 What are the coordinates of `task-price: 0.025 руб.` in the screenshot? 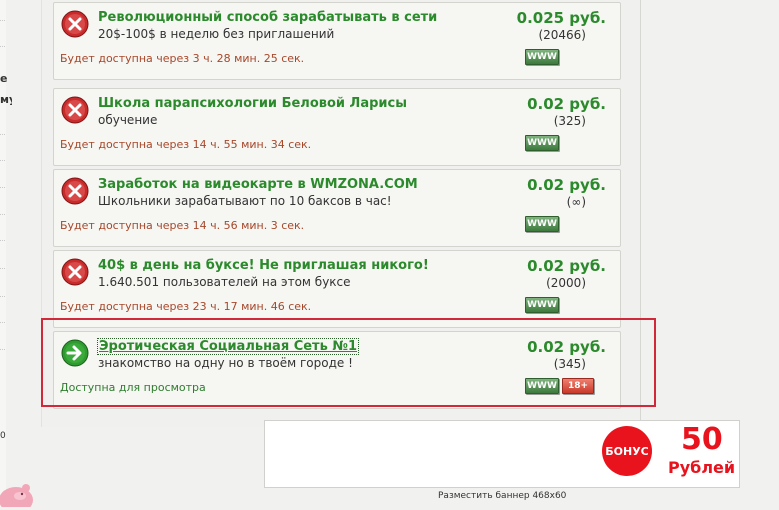 It's located at (561, 18).